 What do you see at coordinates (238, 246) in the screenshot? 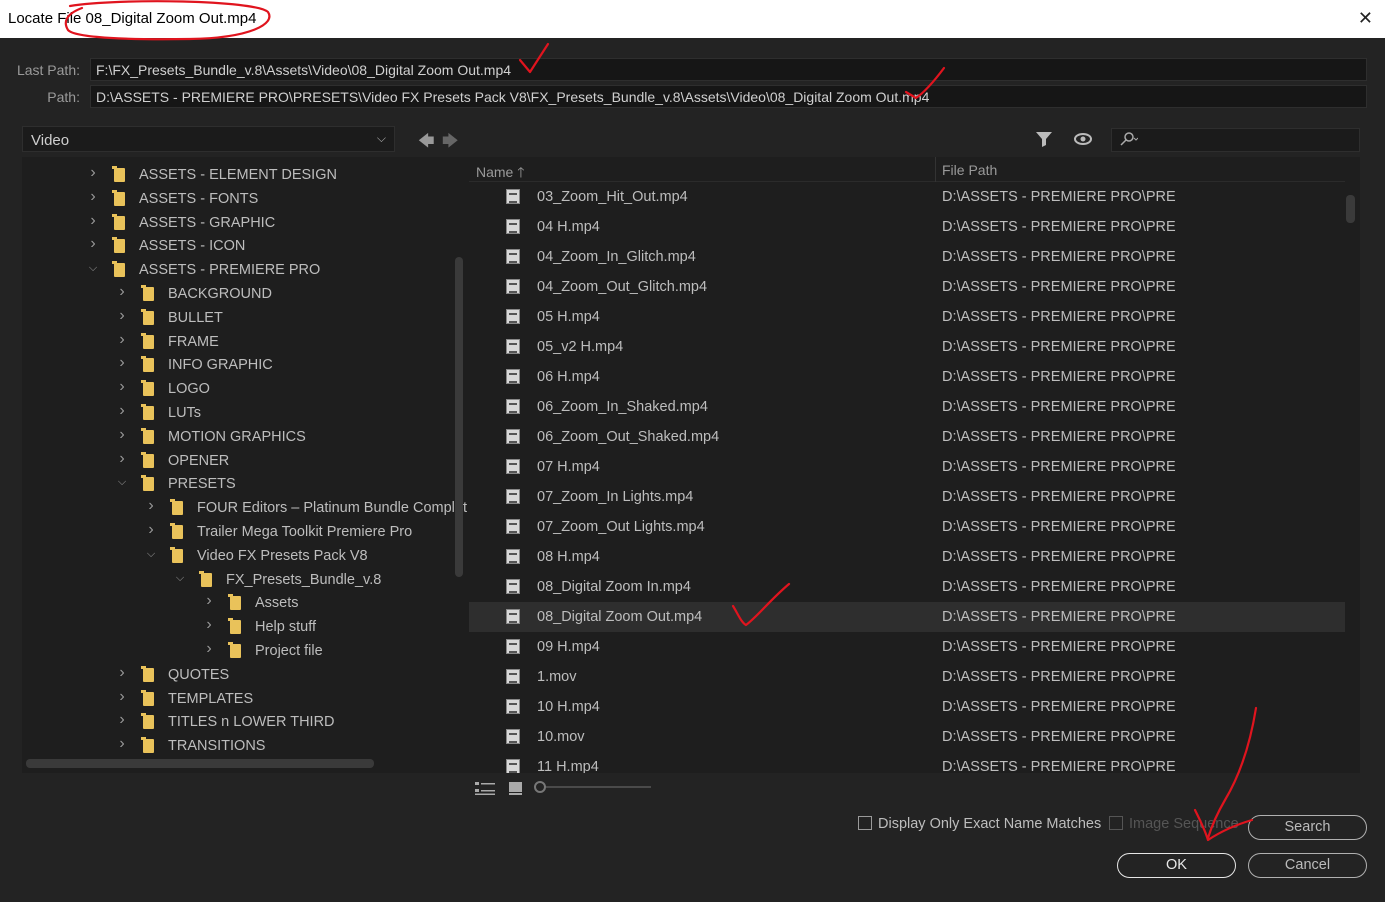
I see `tree-item: › ASSETS - ICON` at bounding box center [238, 246].